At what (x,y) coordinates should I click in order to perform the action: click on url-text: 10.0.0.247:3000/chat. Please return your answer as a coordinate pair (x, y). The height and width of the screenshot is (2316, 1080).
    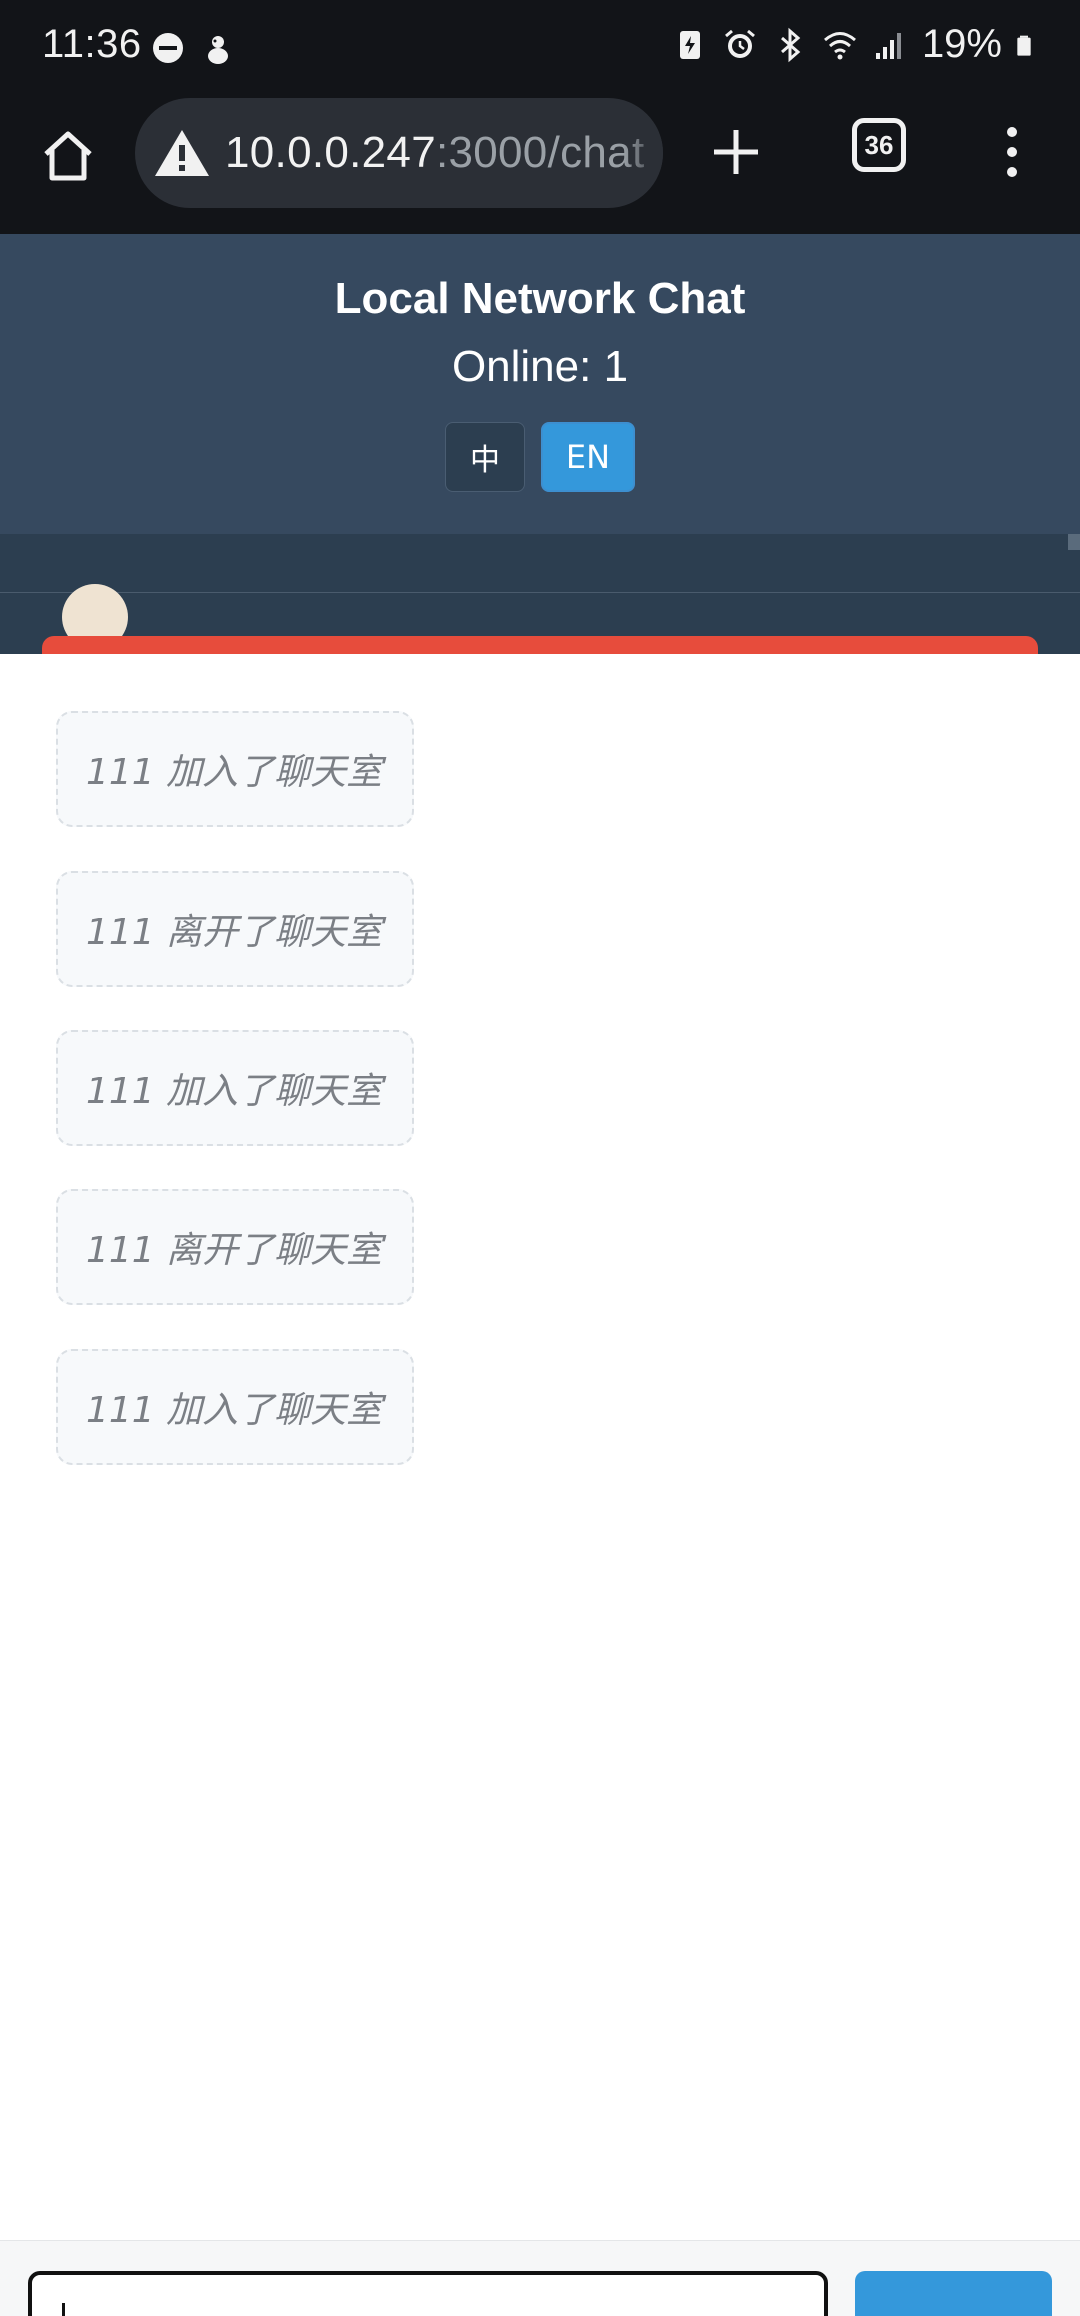
    Looking at the image, I should click on (434, 153).